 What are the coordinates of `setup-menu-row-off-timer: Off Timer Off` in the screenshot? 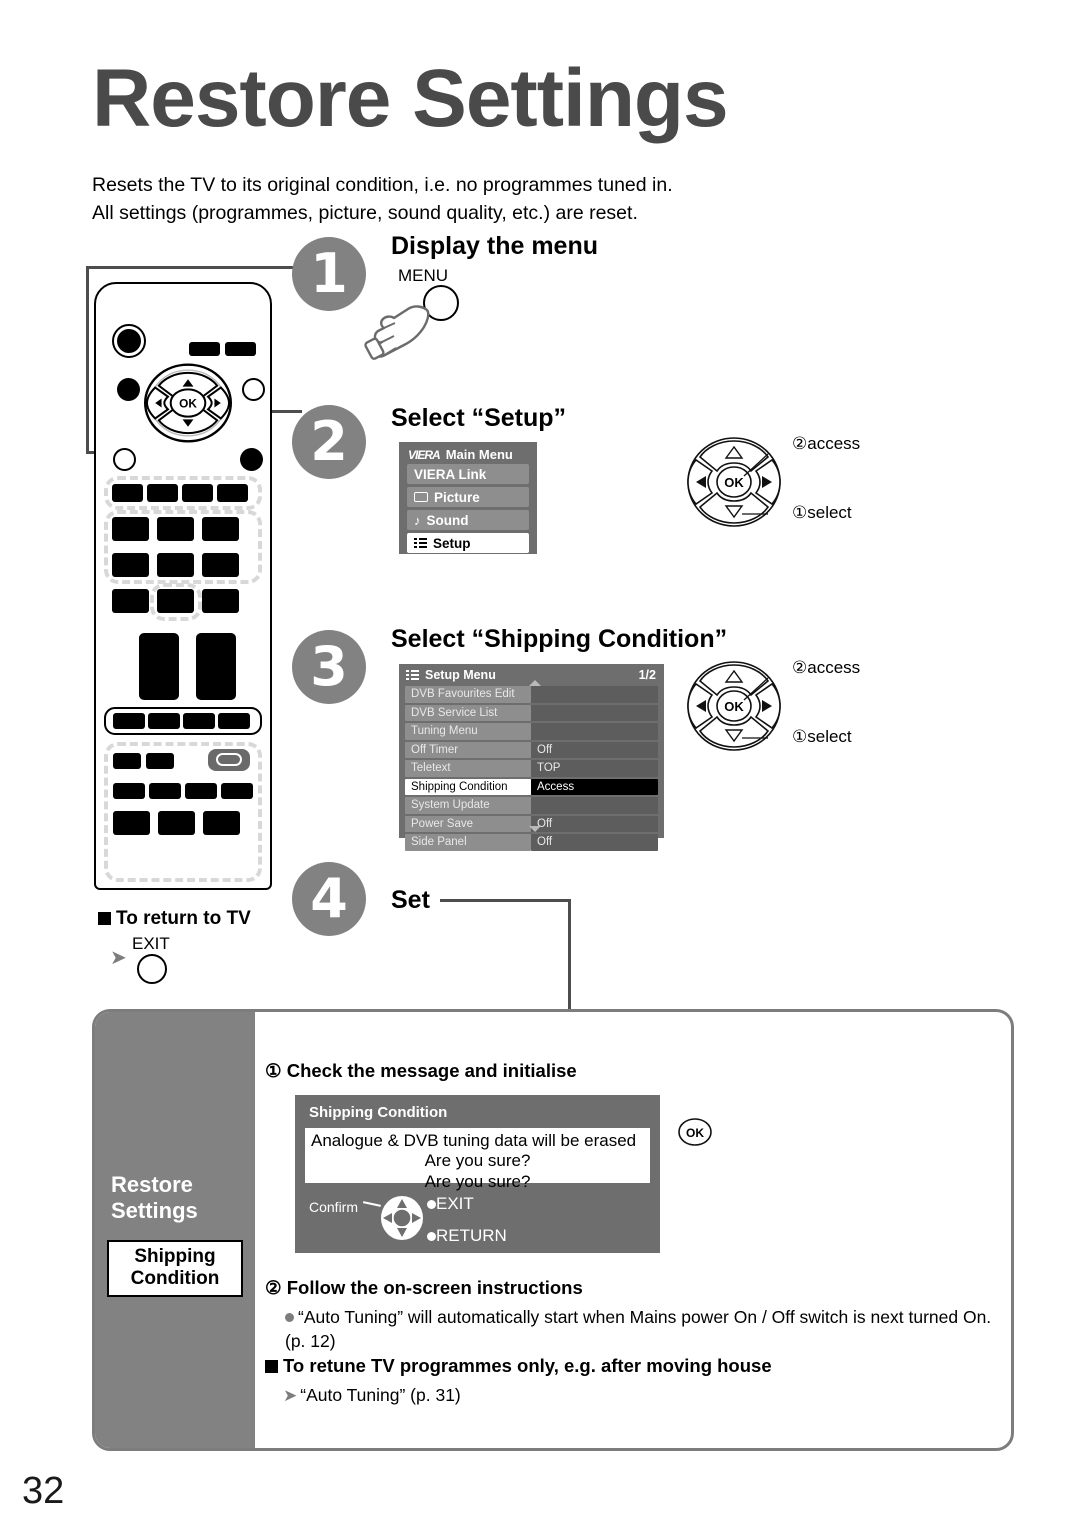 It's located at (531, 749).